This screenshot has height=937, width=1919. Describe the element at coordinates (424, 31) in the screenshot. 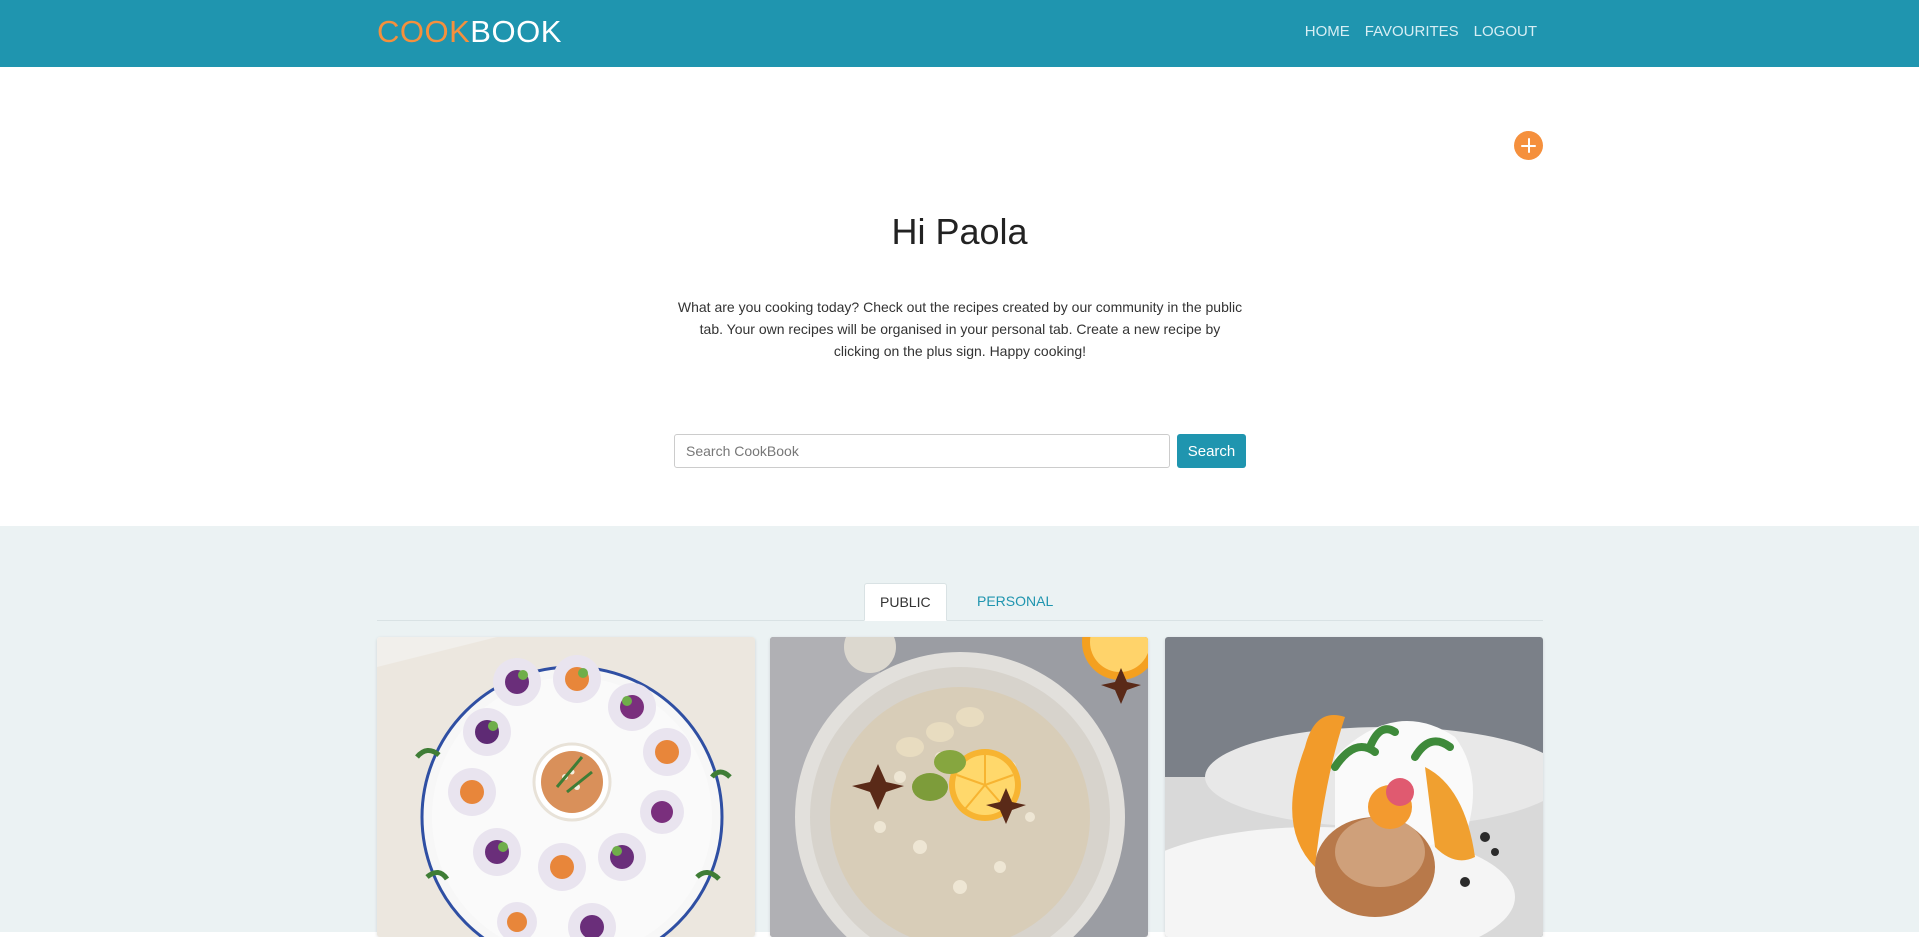

I see `brand-logo-part1: COOK` at that location.